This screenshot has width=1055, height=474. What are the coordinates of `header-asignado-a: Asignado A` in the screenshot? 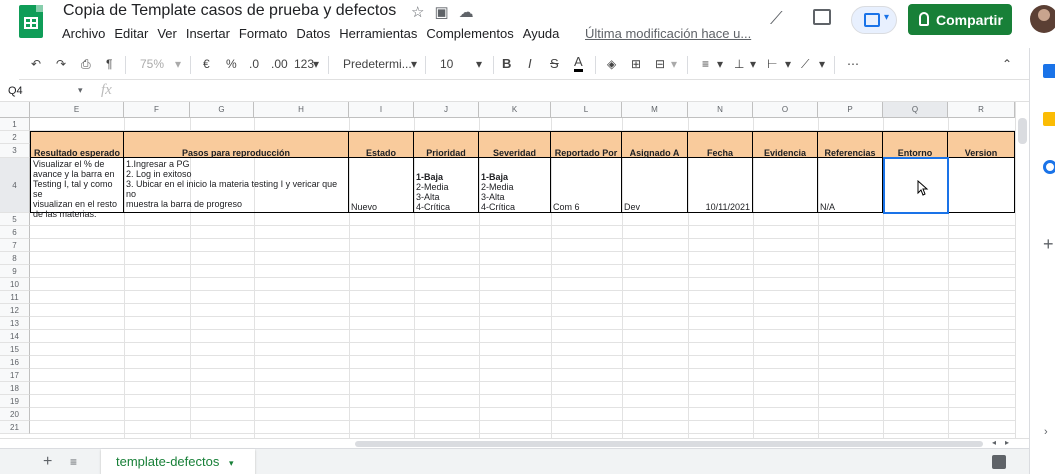 It's located at (655, 144).